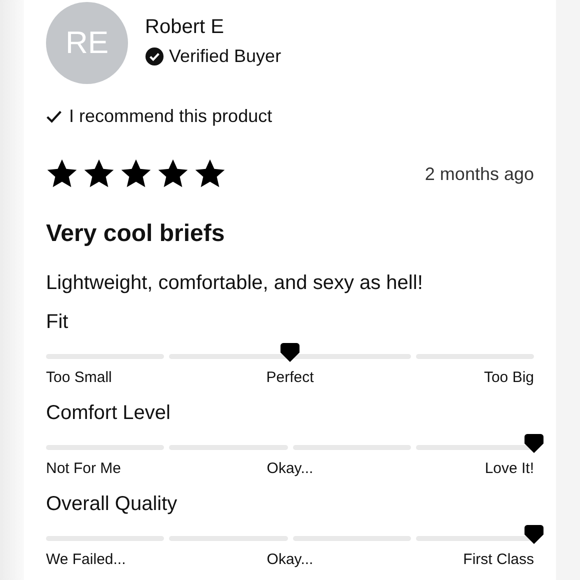 This screenshot has width=580, height=580. I want to click on scale-caption: Too Small, so click(79, 377).